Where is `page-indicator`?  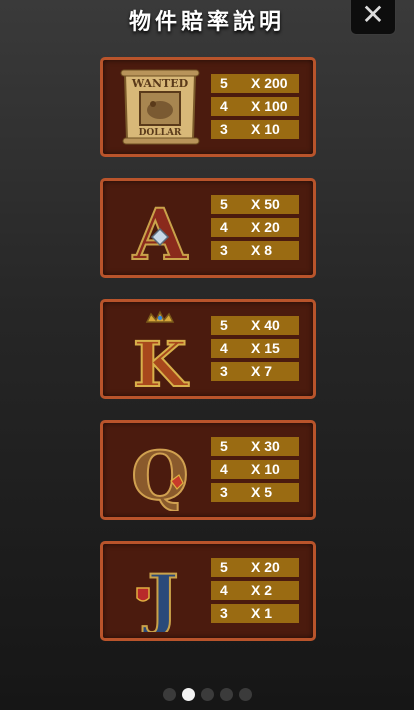 page-indicator is located at coordinates (207, 693).